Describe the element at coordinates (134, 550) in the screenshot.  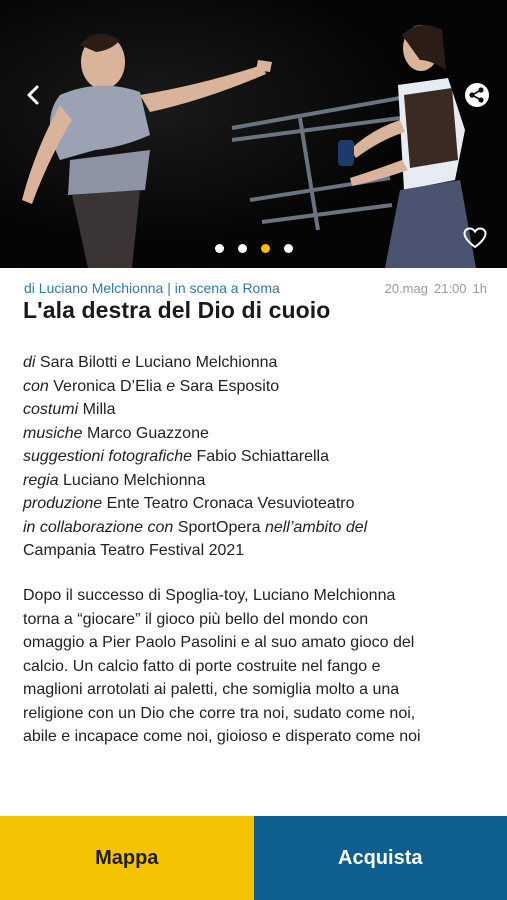
I see `credit-value: Campania Teatro Festival 2021` at that location.